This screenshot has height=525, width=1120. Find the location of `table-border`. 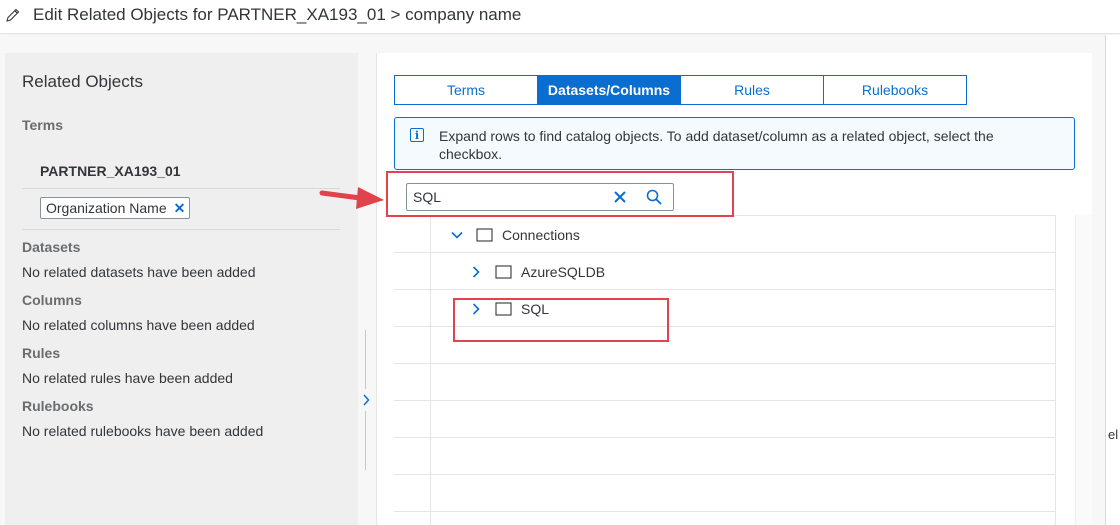

table-border is located at coordinates (1055, 370).